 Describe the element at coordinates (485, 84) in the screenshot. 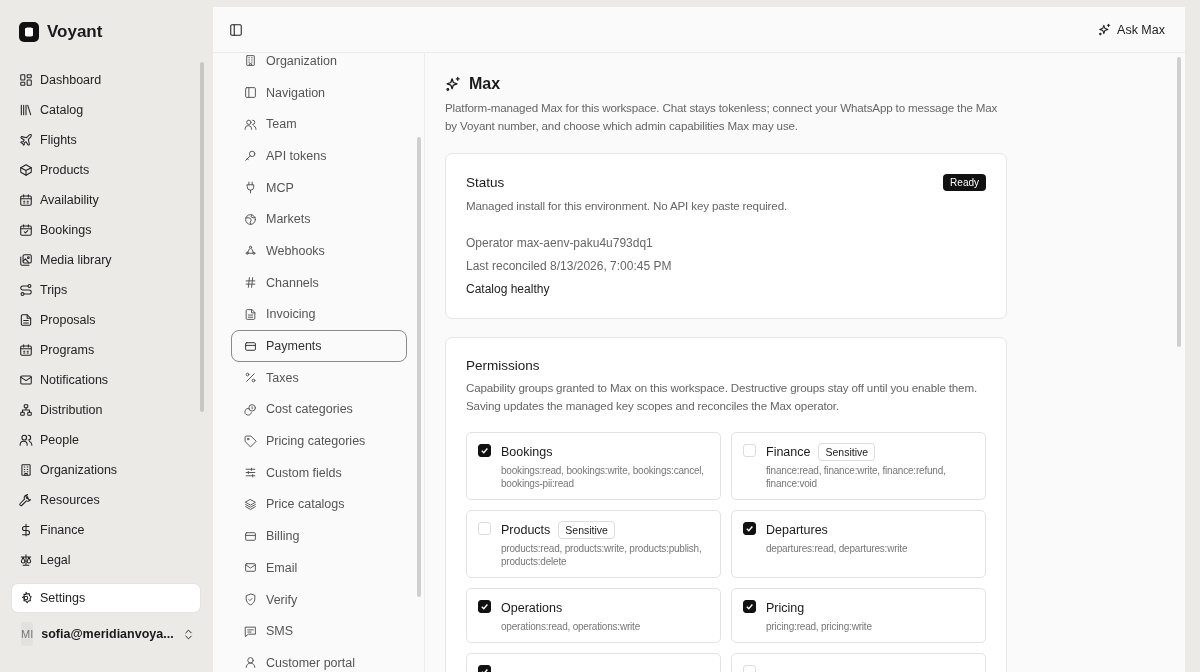

I see `page-title: Max` at that location.